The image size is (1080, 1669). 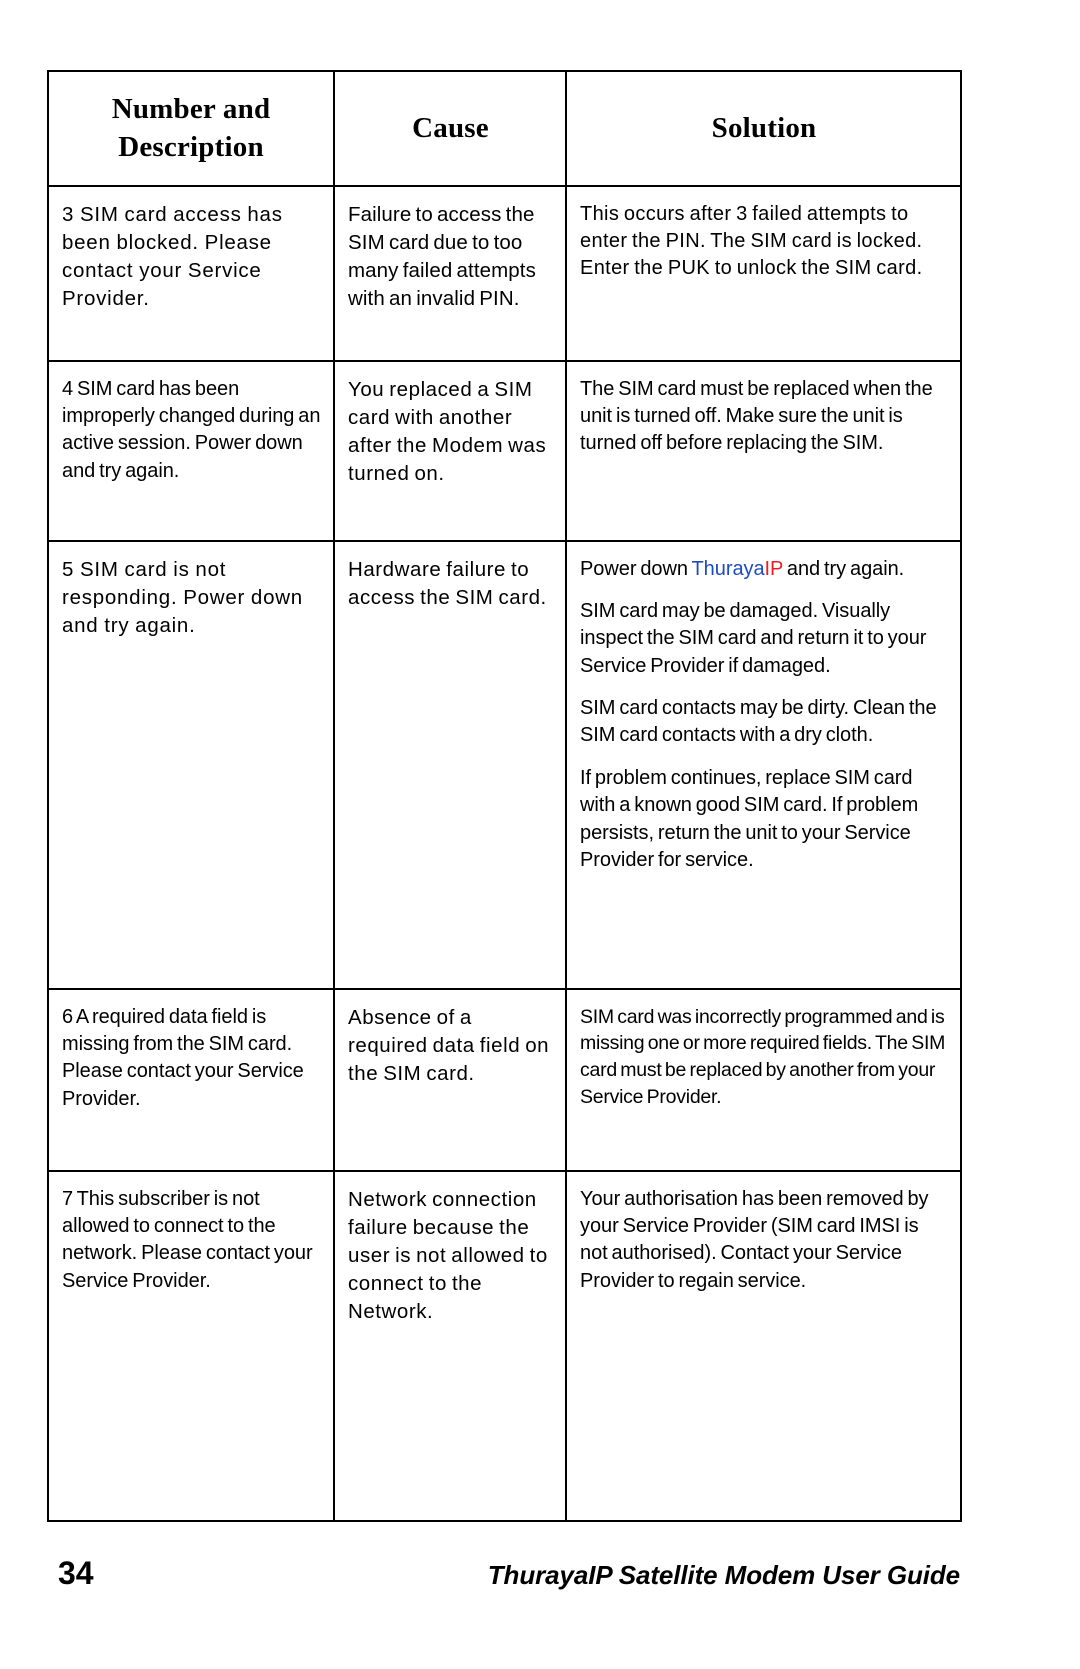 What do you see at coordinates (191, 109) in the screenshot?
I see `column-header-number-line1: Number and` at bounding box center [191, 109].